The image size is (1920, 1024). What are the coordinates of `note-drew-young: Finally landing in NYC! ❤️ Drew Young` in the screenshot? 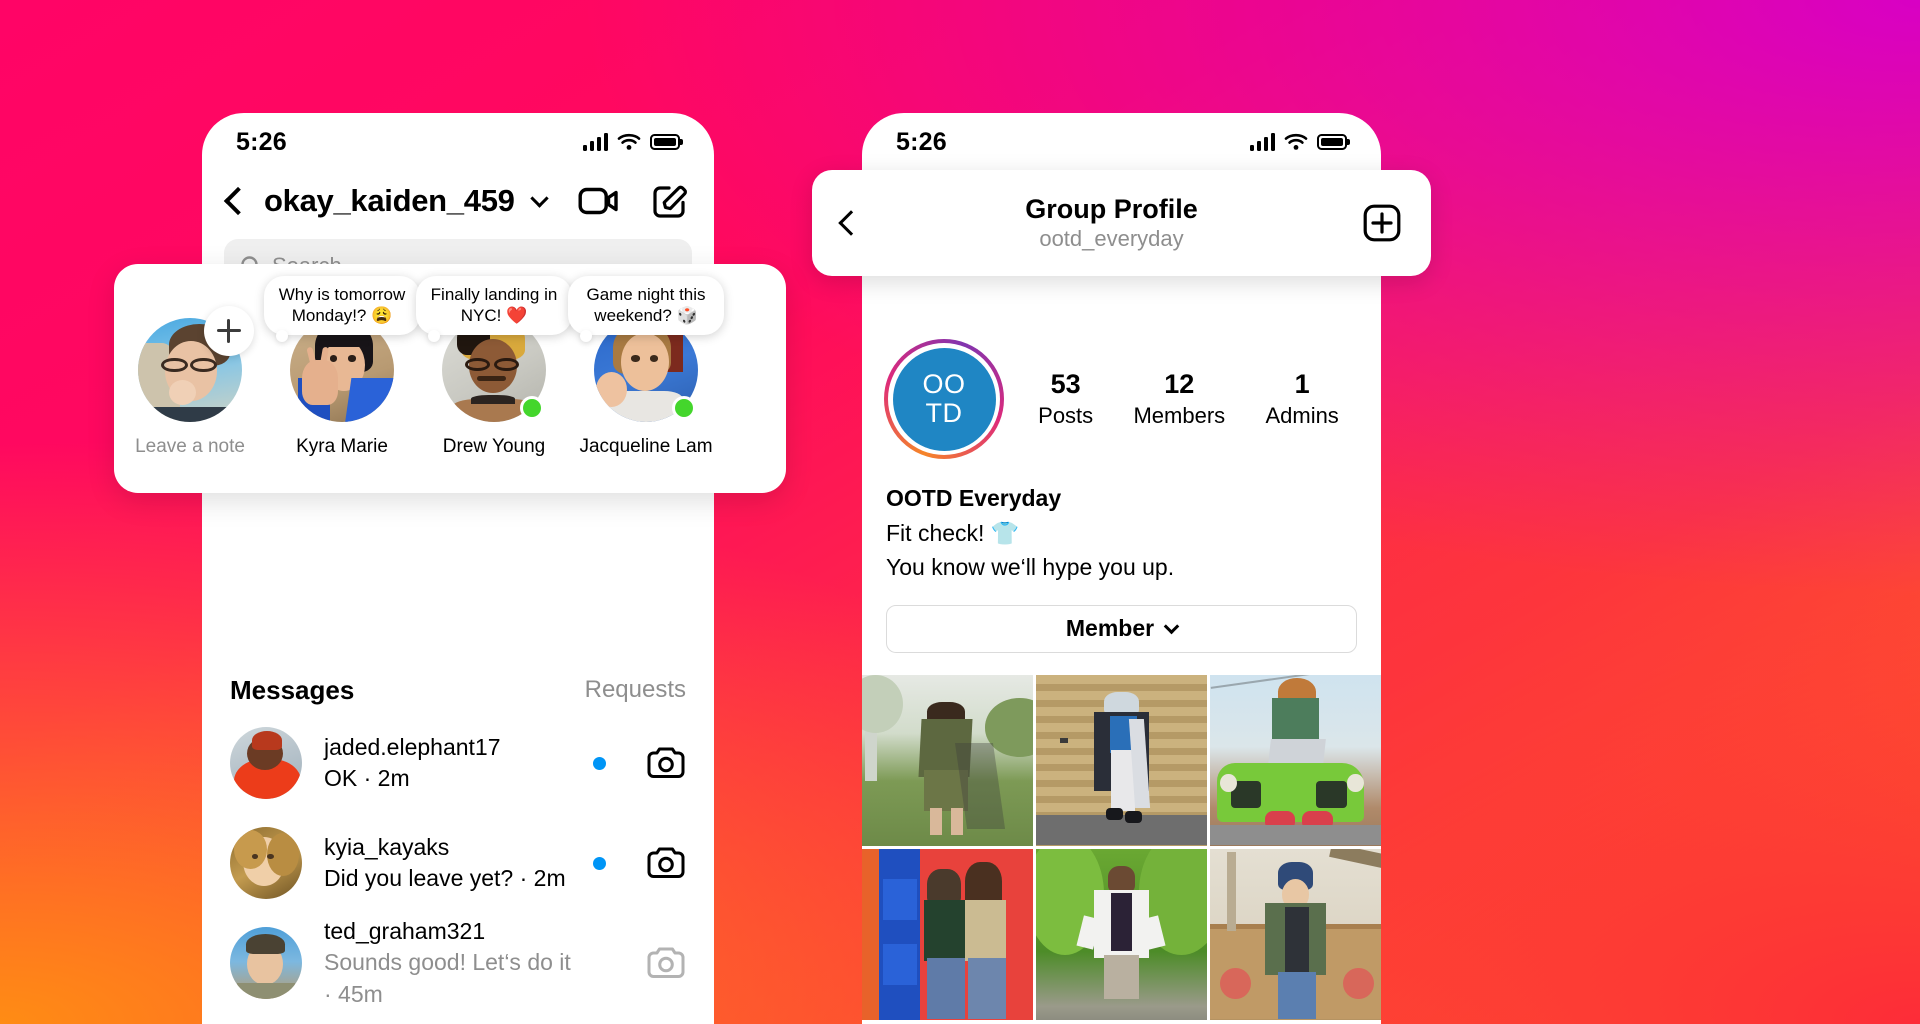 It's located at (494, 367).